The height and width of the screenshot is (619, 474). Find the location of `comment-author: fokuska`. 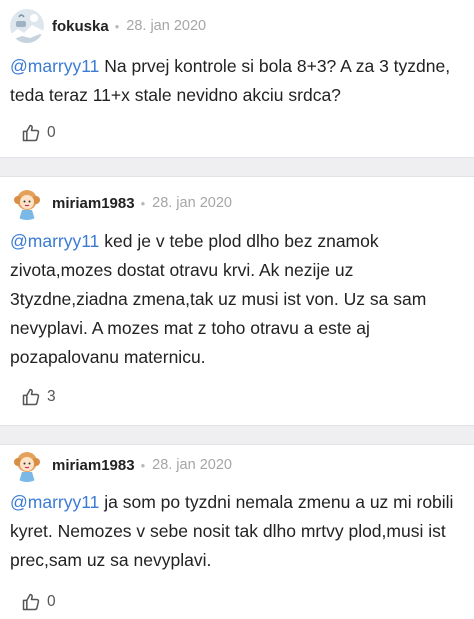

comment-author: fokuska is located at coordinates (80, 26).